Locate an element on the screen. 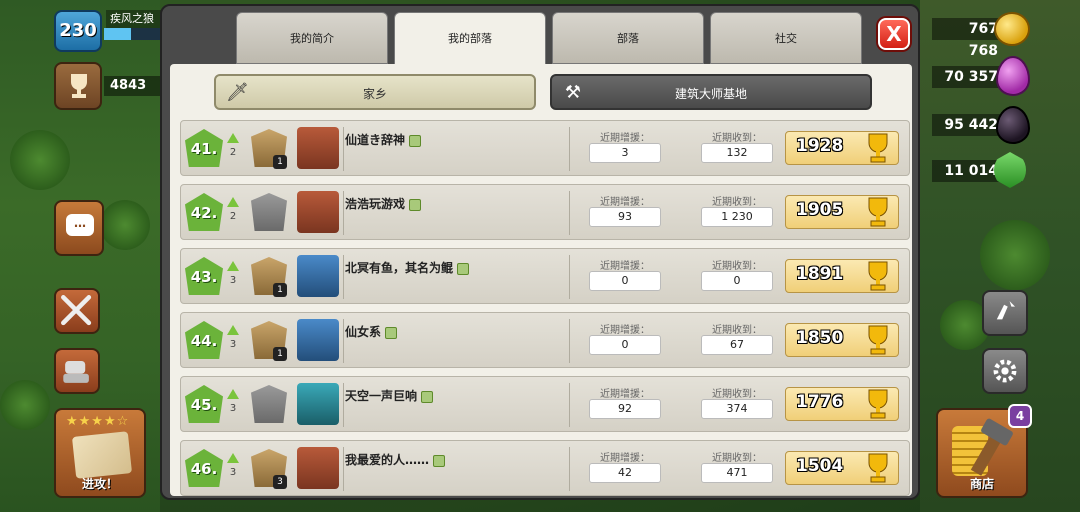 The height and width of the screenshot is (512, 1080). trophy-value: 1776 is located at coordinates (820, 402).